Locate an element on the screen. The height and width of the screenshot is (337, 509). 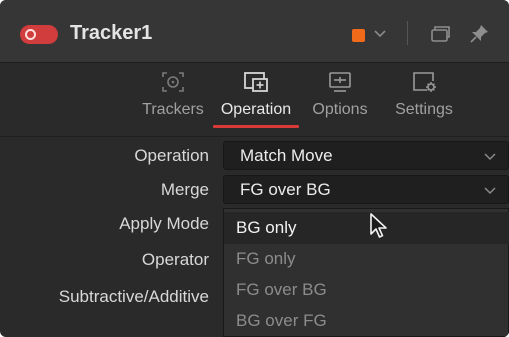
operation-icon is located at coordinates (256, 82).